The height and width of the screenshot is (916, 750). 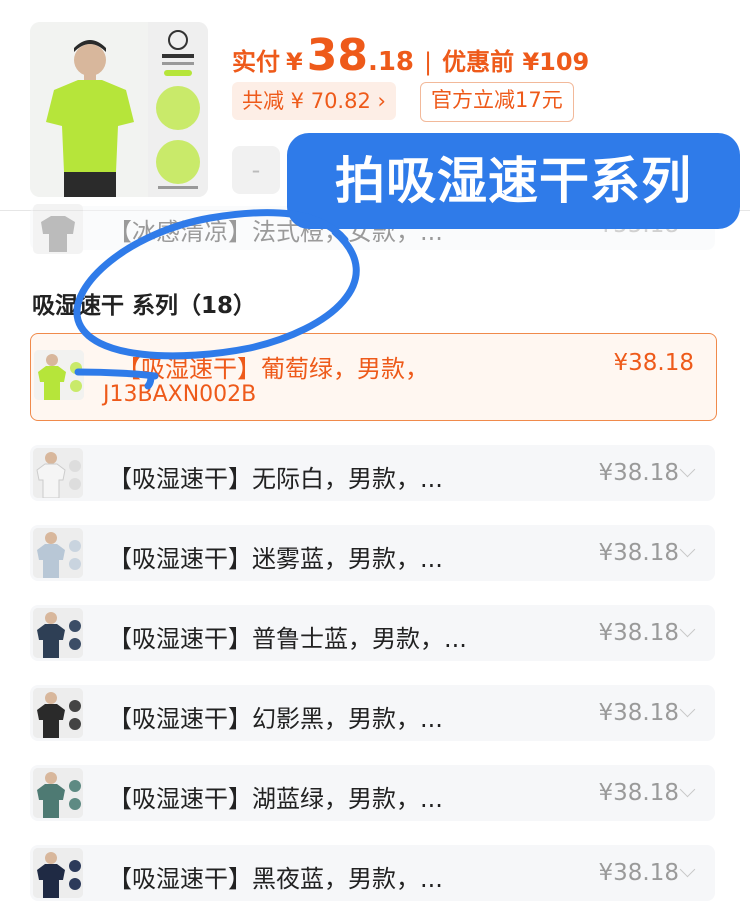 What do you see at coordinates (256, 62) in the screenshot?
I see `actual-pay-label: 实付` at bounding box center [256, 62].